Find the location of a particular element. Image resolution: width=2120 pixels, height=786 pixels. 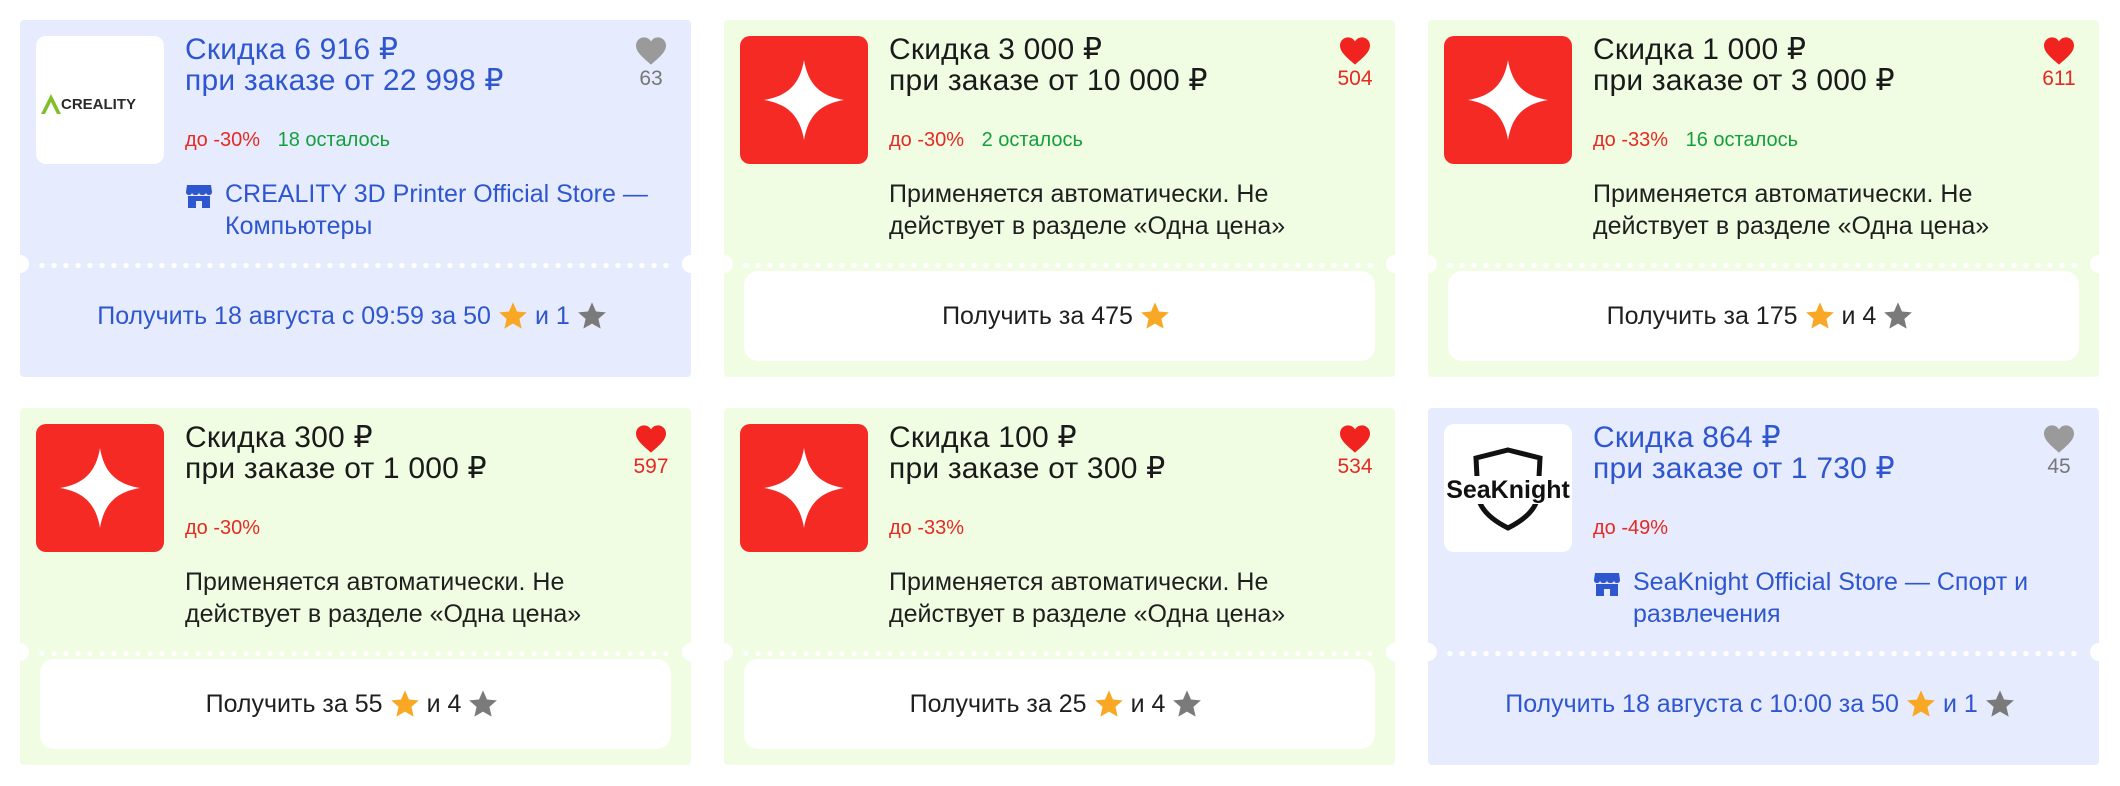

coupon-amount: Скидка 1 000 ₽ is located at coordinates (1700, 49).